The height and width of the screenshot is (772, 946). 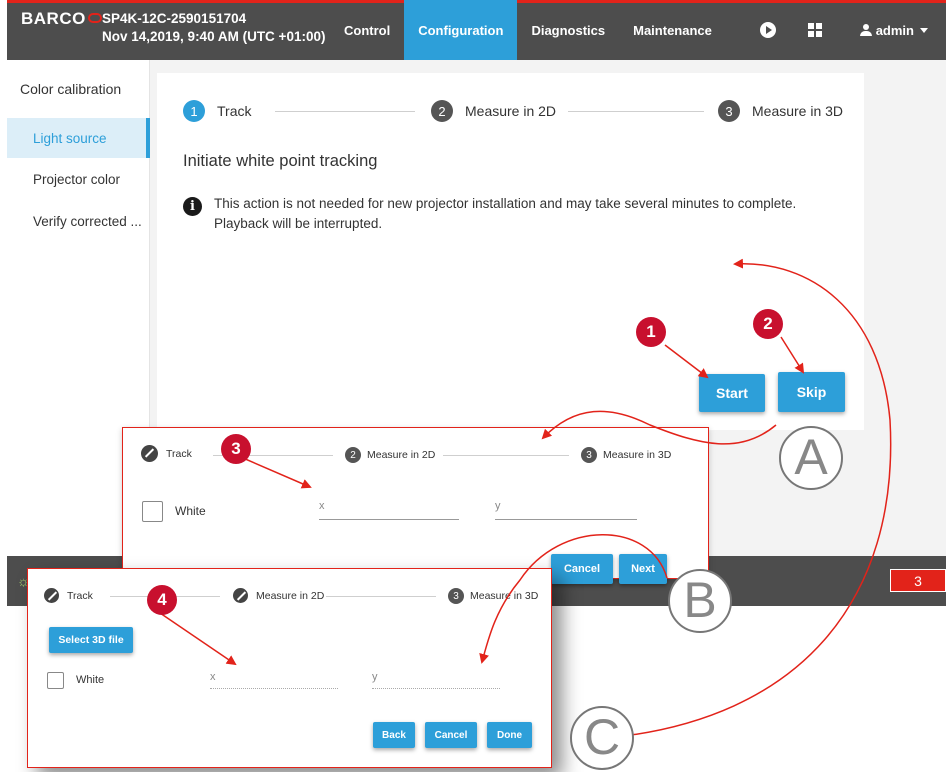 I want to click on callout-4: 4, so click(x=162, y=600).